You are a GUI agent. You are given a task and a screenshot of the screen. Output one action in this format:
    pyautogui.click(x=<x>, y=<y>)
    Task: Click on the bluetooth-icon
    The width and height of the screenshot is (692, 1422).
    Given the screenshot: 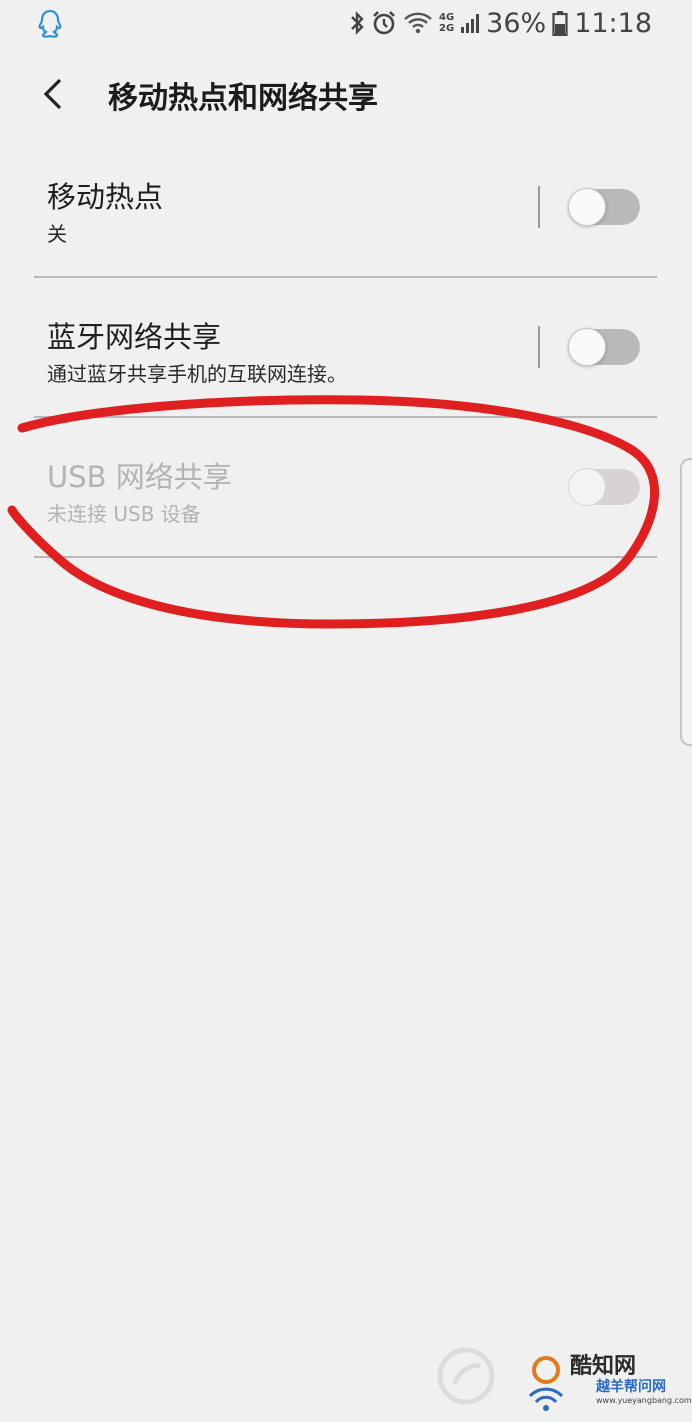 What is the action you would take?
    pyautogui.click(x=357, y=23)
    